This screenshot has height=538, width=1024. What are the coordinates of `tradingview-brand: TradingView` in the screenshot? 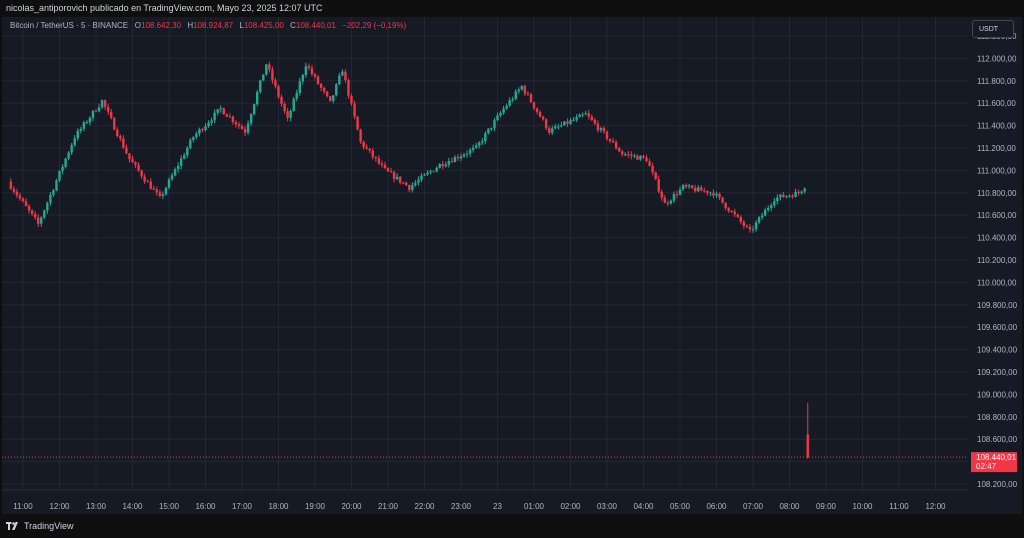 It's located at (40, 526).